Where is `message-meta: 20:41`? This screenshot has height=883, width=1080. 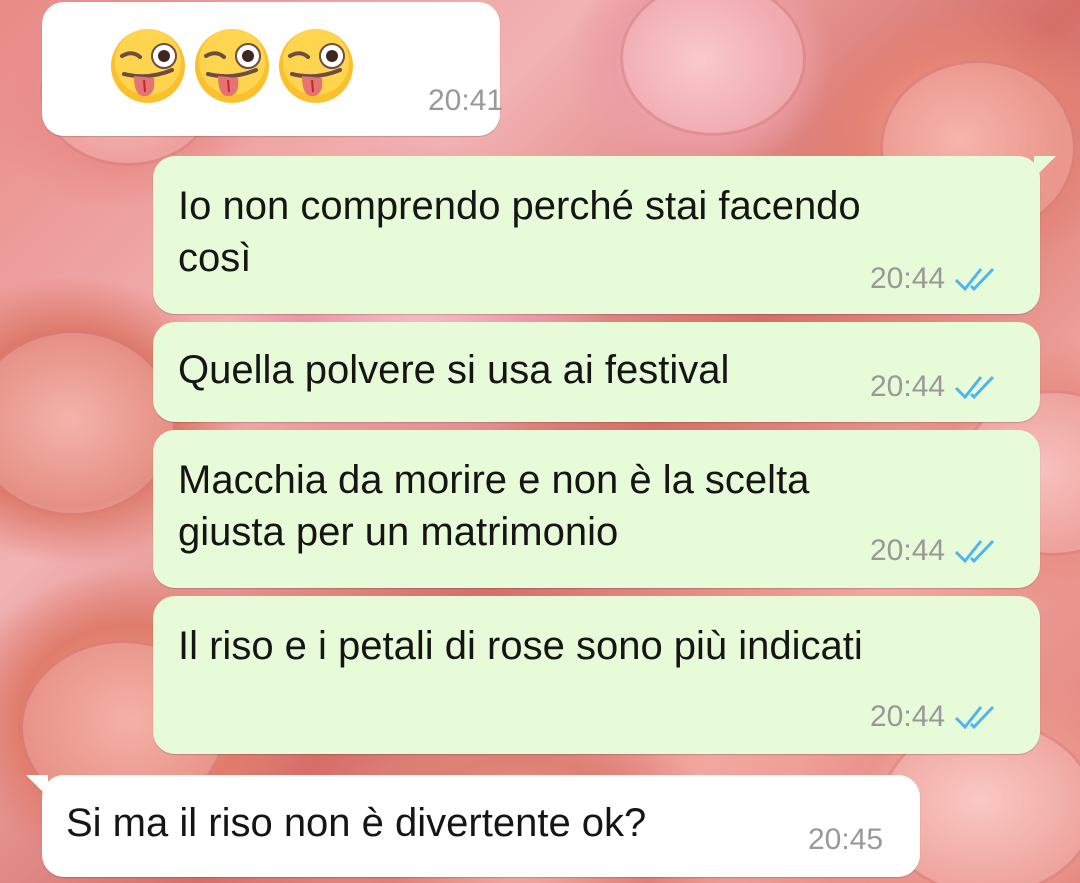 message-meta: 20:41 is located at coordinates (465, 101).